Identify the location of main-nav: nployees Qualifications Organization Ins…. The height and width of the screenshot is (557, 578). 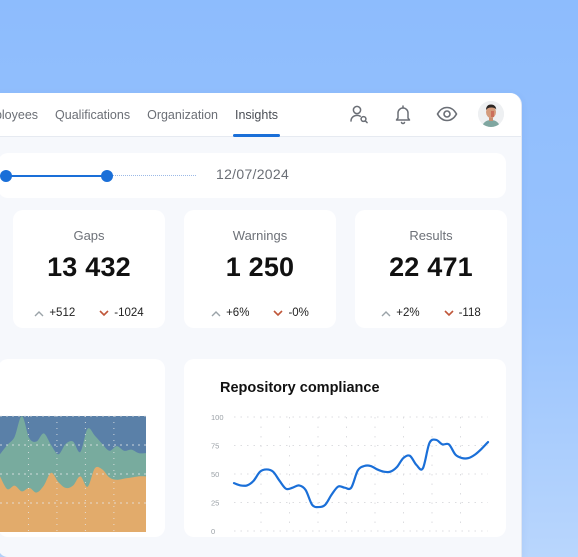
(147, 115).